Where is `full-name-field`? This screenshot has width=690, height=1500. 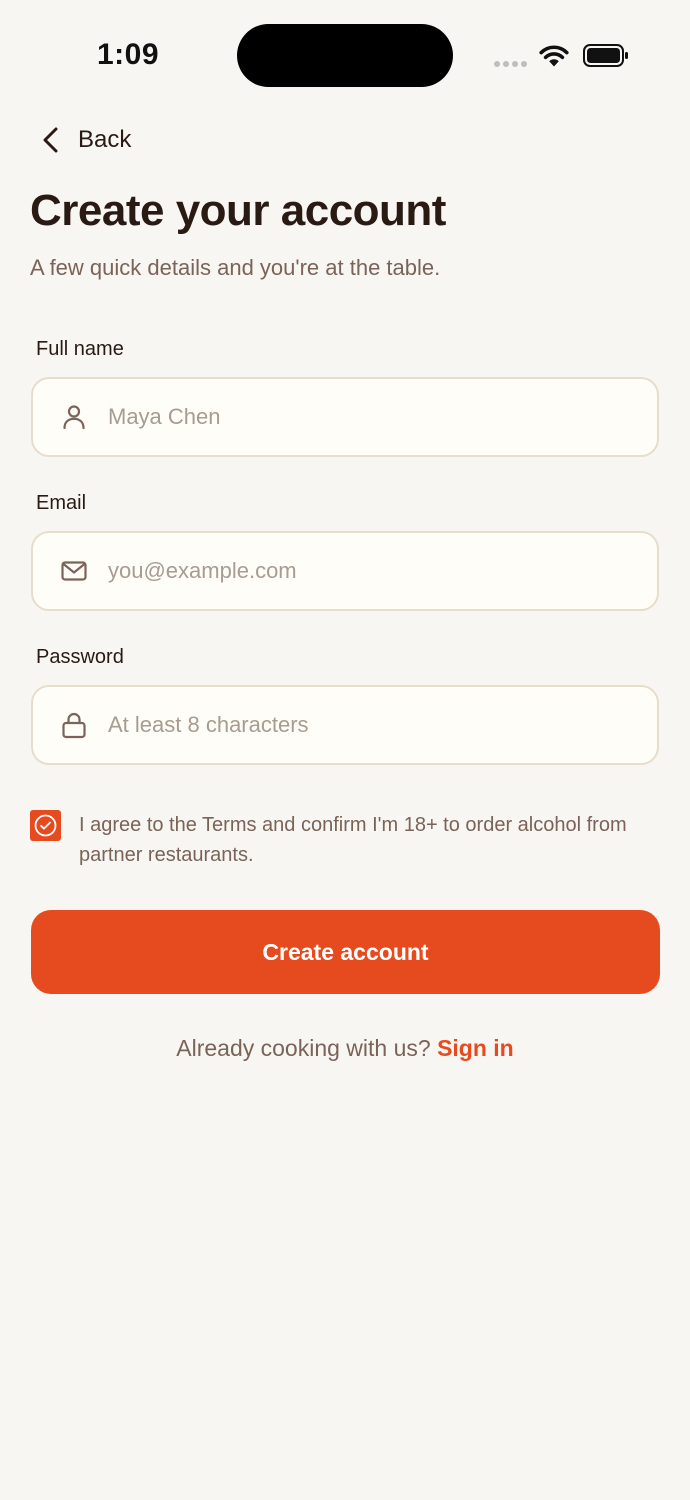
full-name-field is located at coordinates (345, 417).